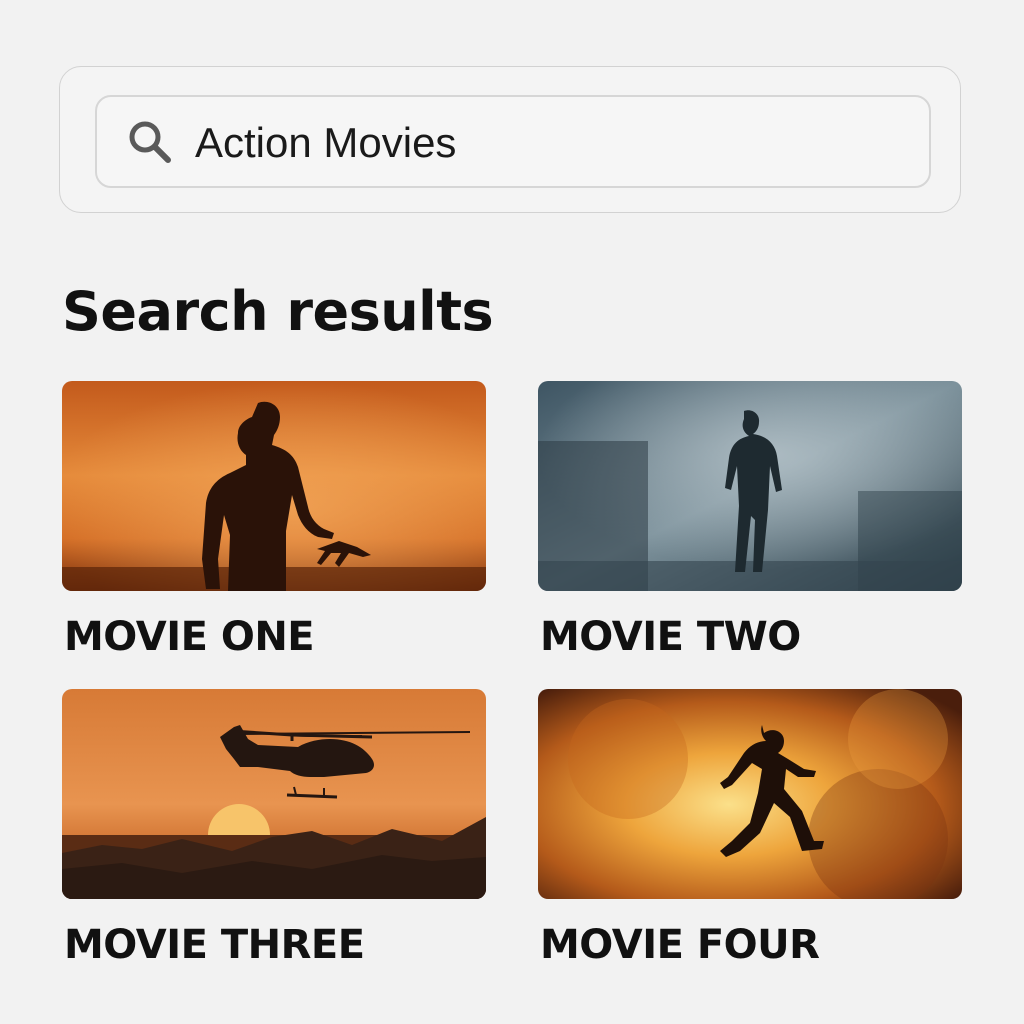 The width and height of the screenshot is (1024, 1024). I want to click on result-card-movie-four: MOVIE FOUR, so click(750, 828).